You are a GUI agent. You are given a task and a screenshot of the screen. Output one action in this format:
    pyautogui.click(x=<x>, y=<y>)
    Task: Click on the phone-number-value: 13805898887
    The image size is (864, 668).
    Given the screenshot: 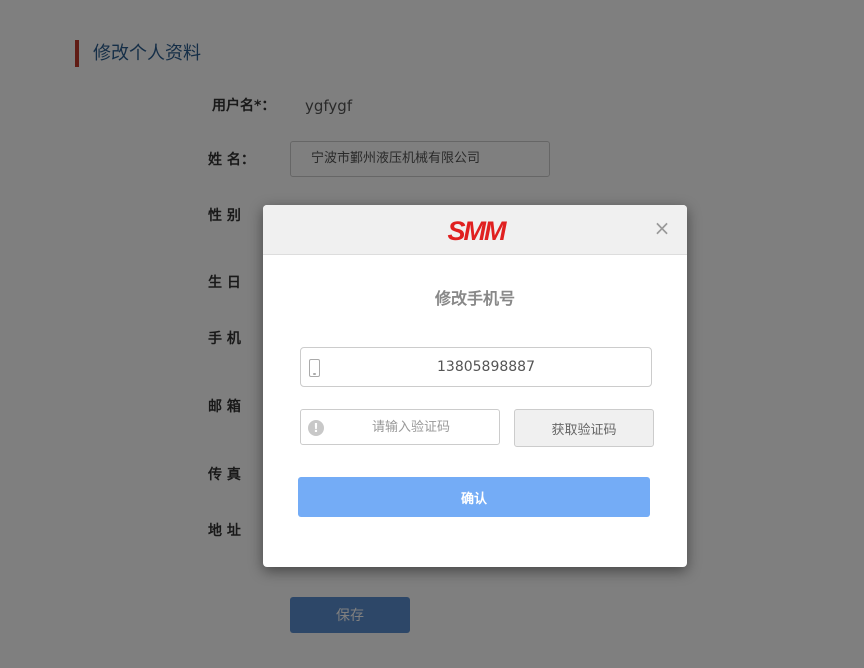 What is the action you would take?
    pyautogui.click(x=486, y=367)
    